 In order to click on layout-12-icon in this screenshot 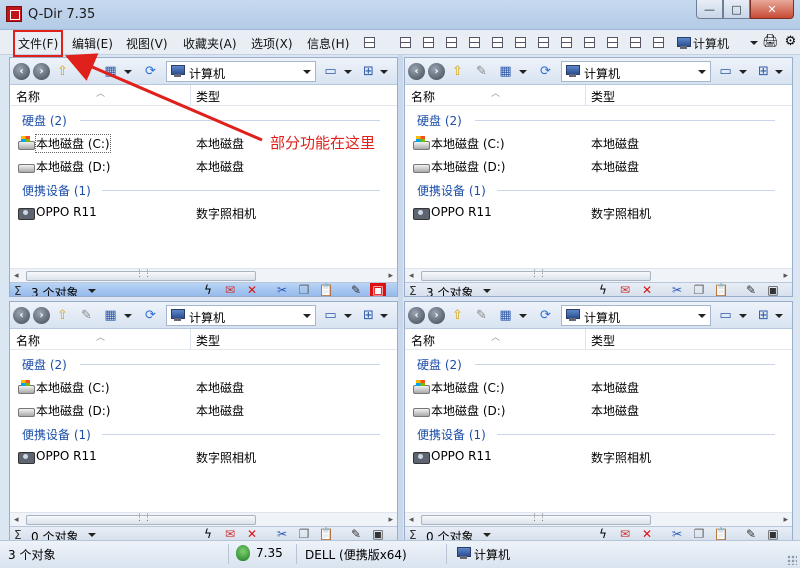, I will do `click(658, 42)`.